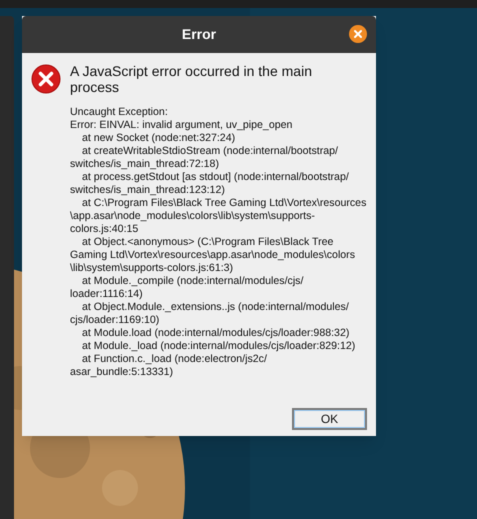  What do you see at coordinates (329, 419) in the screenshot?
I see `ok-button: OK` at bounding box center [329, 419].